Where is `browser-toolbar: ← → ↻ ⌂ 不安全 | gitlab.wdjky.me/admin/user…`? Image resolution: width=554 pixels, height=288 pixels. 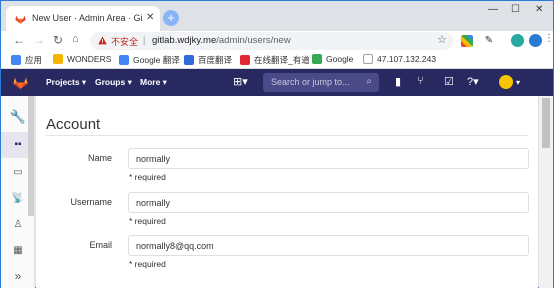 browser-toolbar: ← → ↻ ⌂ 不安全 | gitlab.wdjky.me/admin/user… is located at coordinates (277, 41).